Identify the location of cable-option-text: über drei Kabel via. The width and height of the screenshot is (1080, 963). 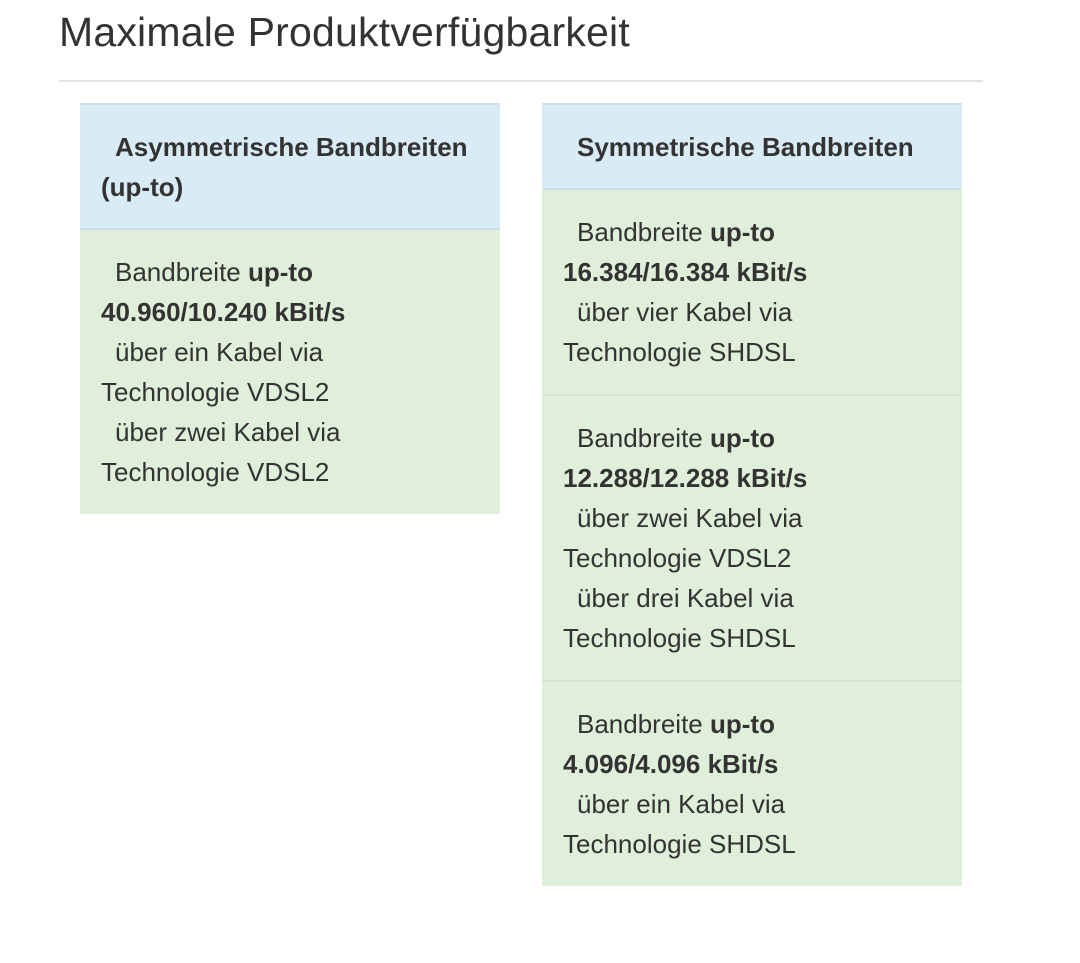
(685, 598).